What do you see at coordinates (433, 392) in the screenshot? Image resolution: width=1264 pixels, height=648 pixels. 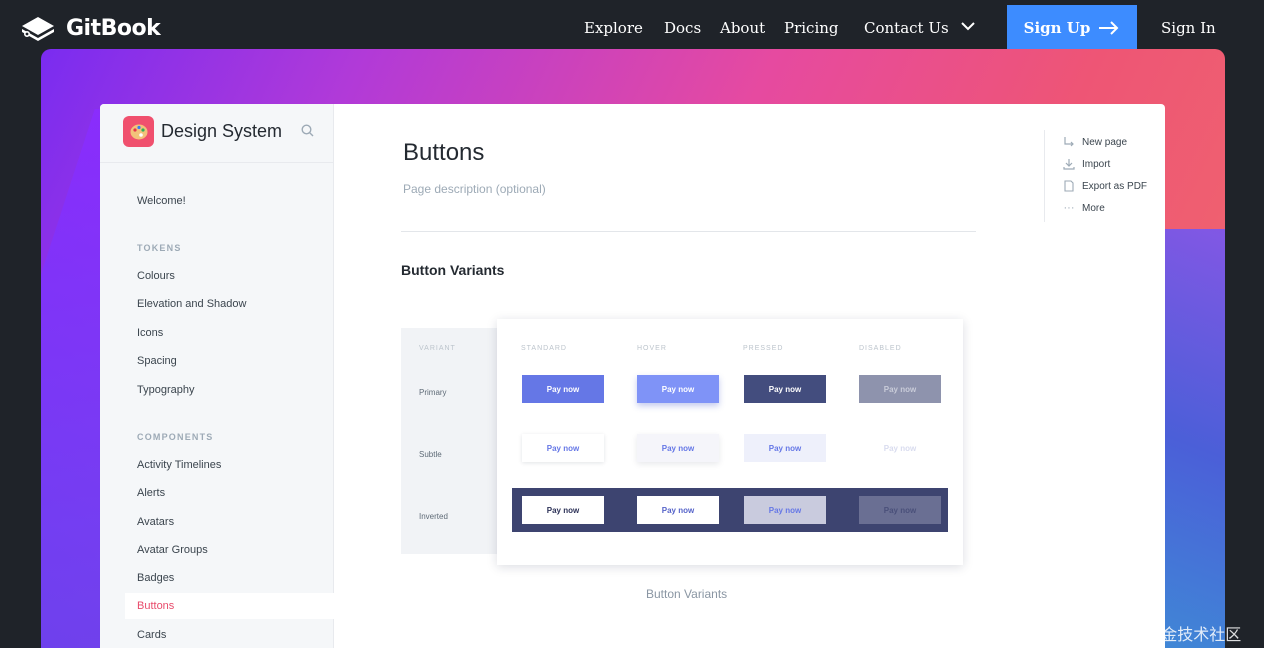 I see `variant-primary-label: Primary` at bounding box center [433, 392].